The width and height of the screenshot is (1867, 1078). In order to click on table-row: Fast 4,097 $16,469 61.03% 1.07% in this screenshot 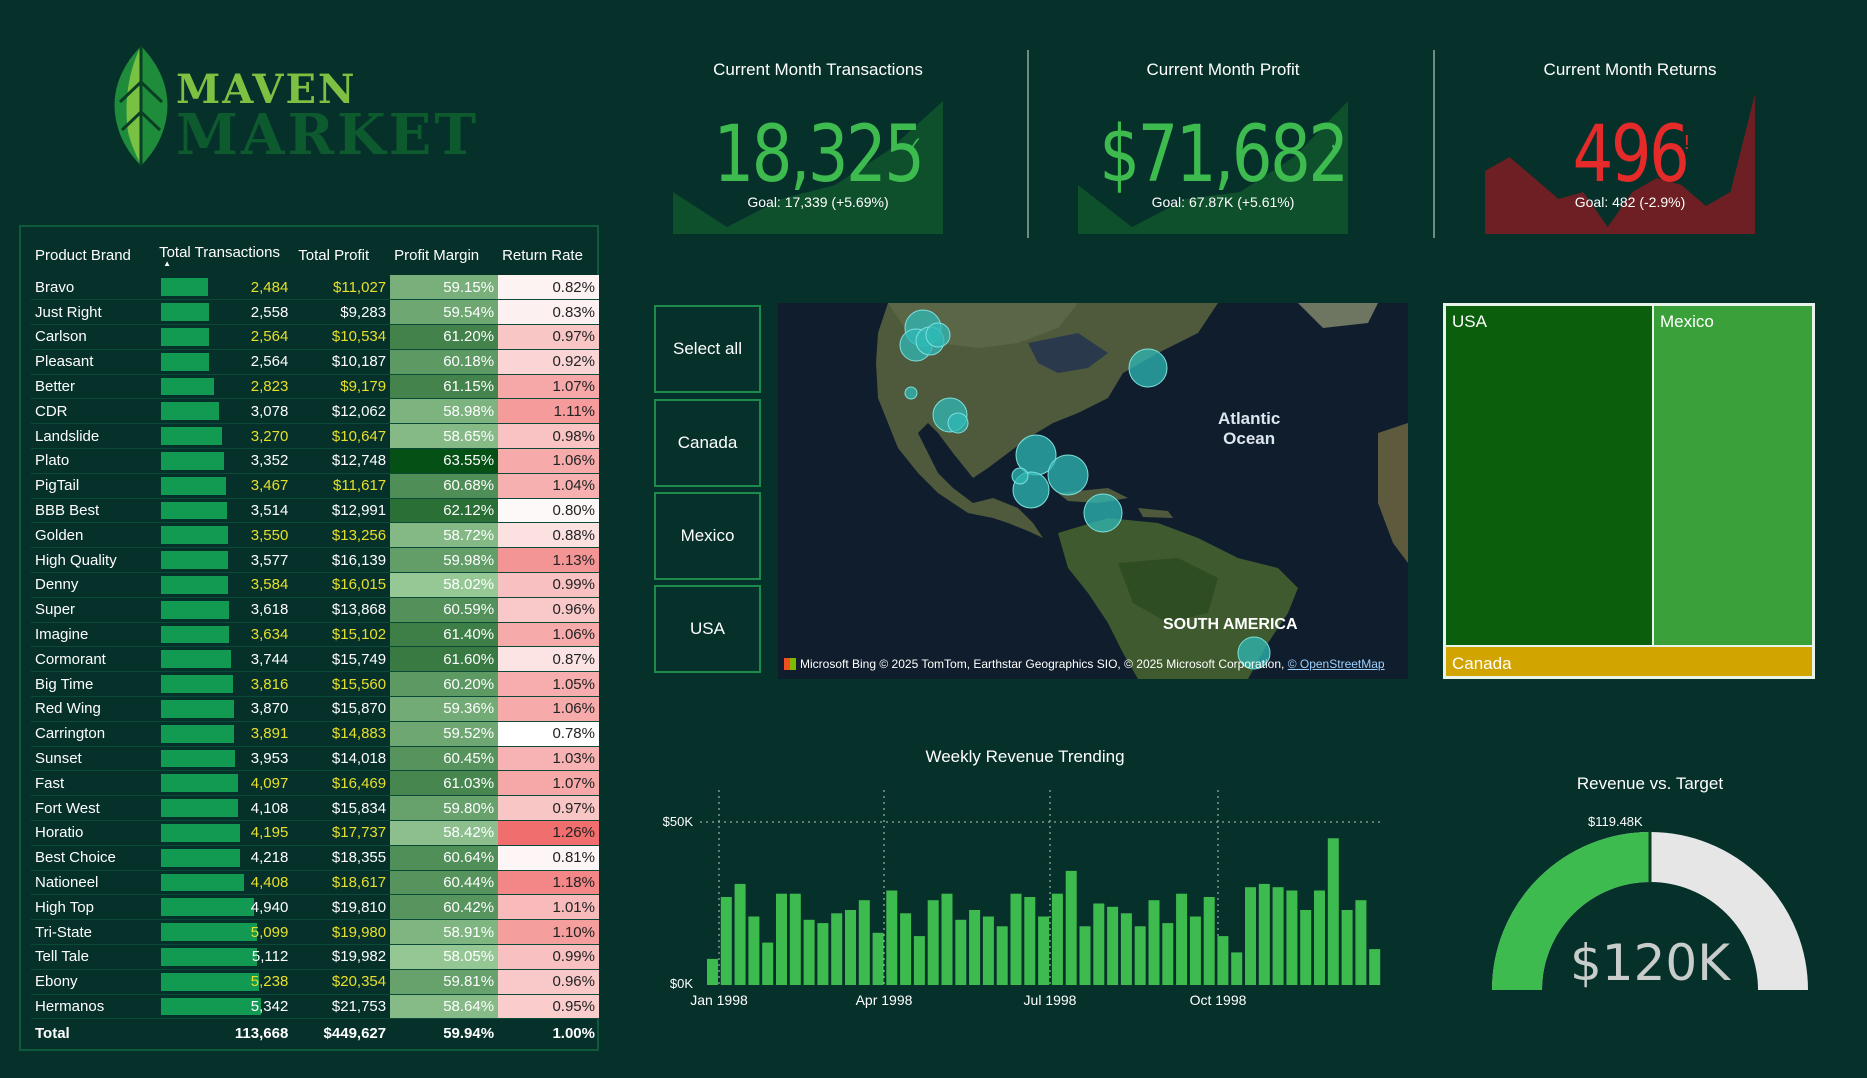, I will do `click(315, 783)`.